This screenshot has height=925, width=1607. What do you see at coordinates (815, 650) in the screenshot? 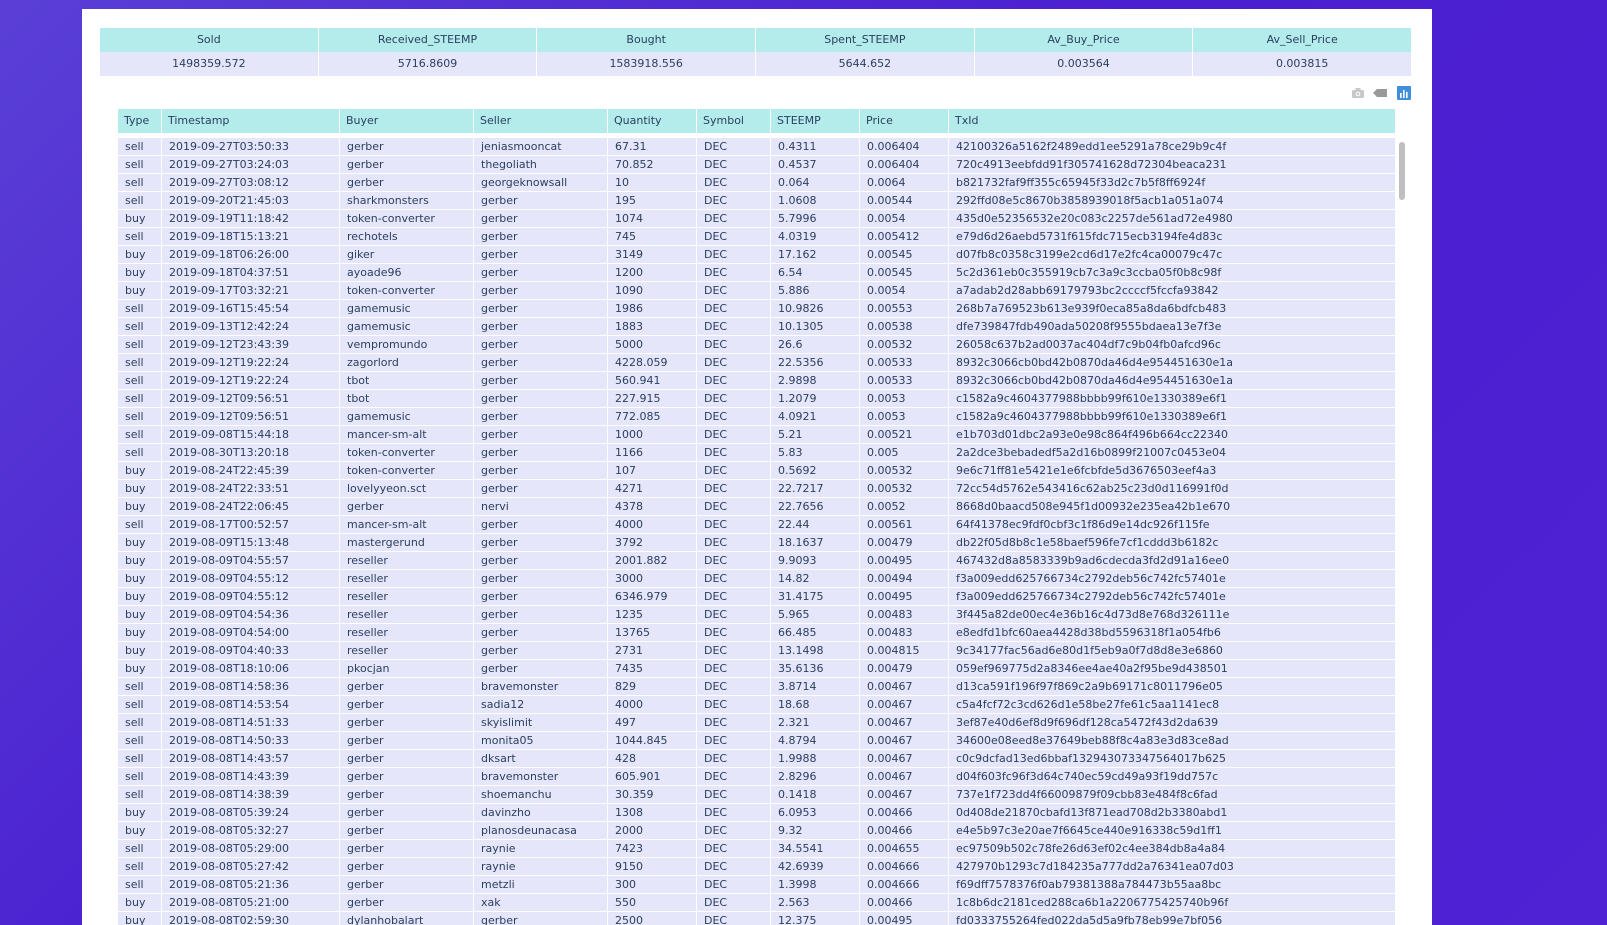
I see `cell-steemp: 13.1498` at bounding box center [815, 650].